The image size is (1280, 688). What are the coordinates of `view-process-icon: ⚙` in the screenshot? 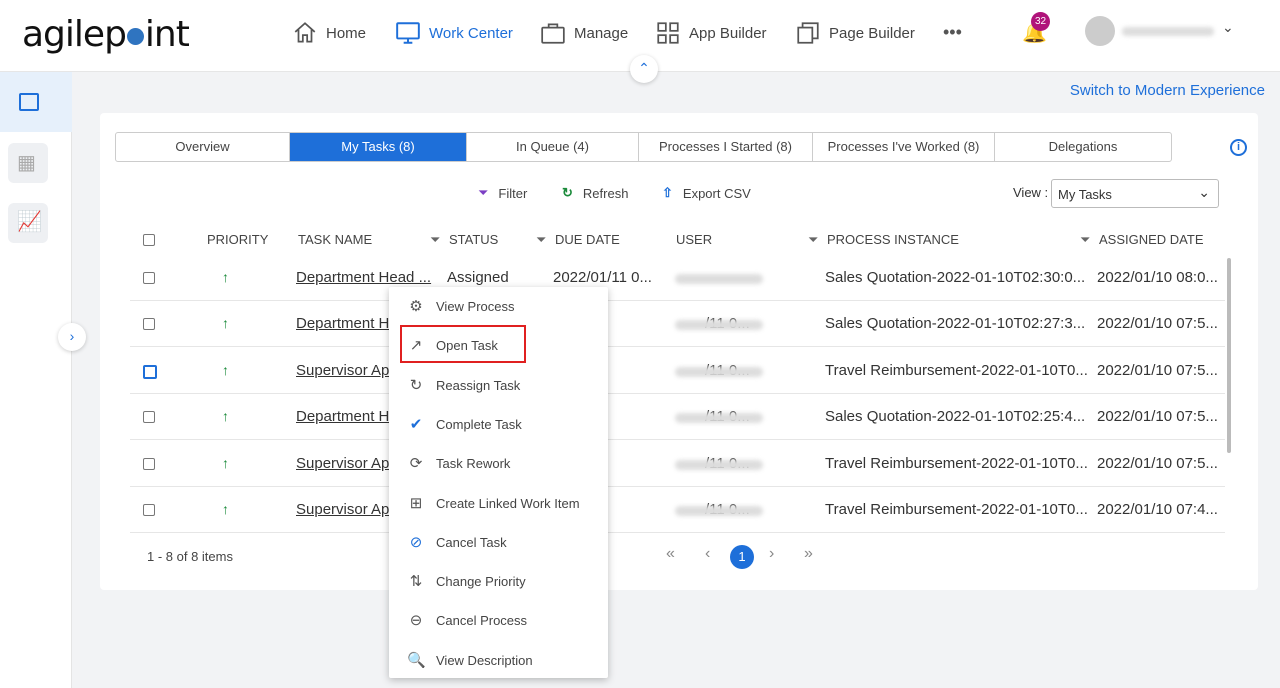 It's located at (416, 306).